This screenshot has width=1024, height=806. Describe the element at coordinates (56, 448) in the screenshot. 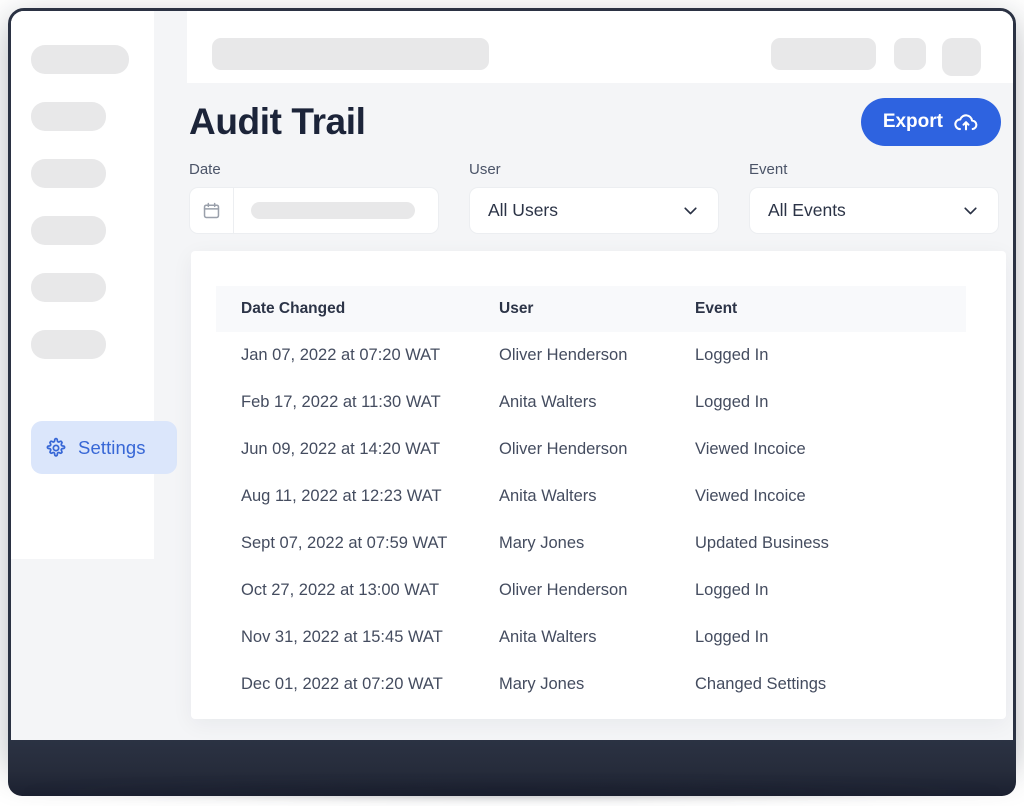

I see `gear-icon` at that location.